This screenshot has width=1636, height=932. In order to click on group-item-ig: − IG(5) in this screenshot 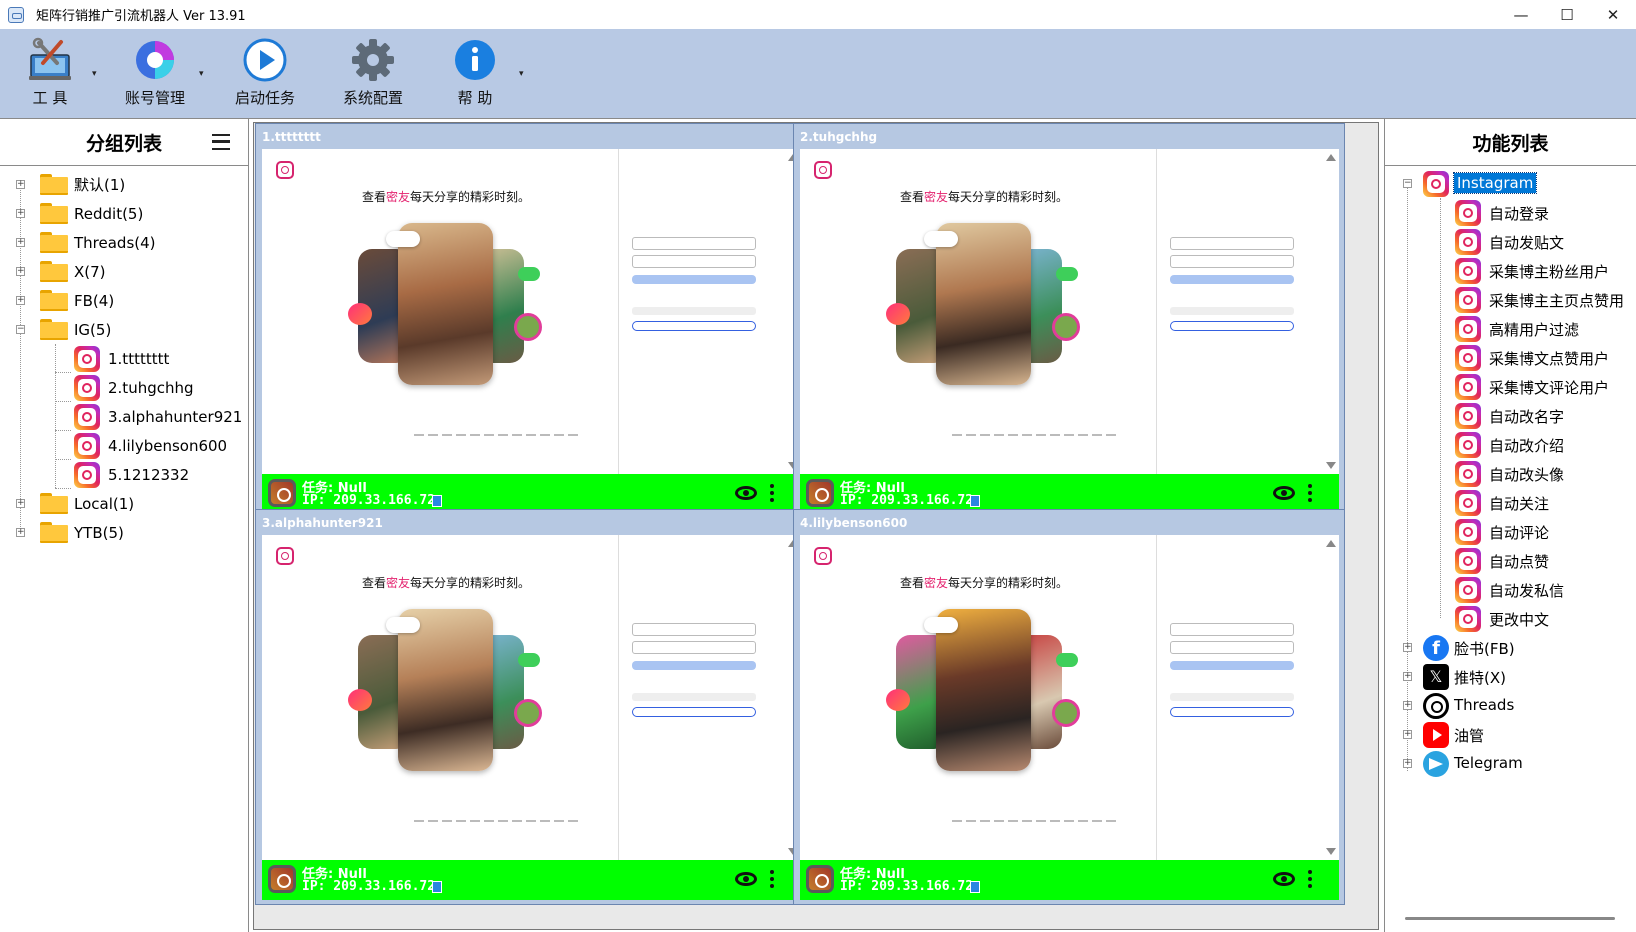, I will do `click(124, 329)`.